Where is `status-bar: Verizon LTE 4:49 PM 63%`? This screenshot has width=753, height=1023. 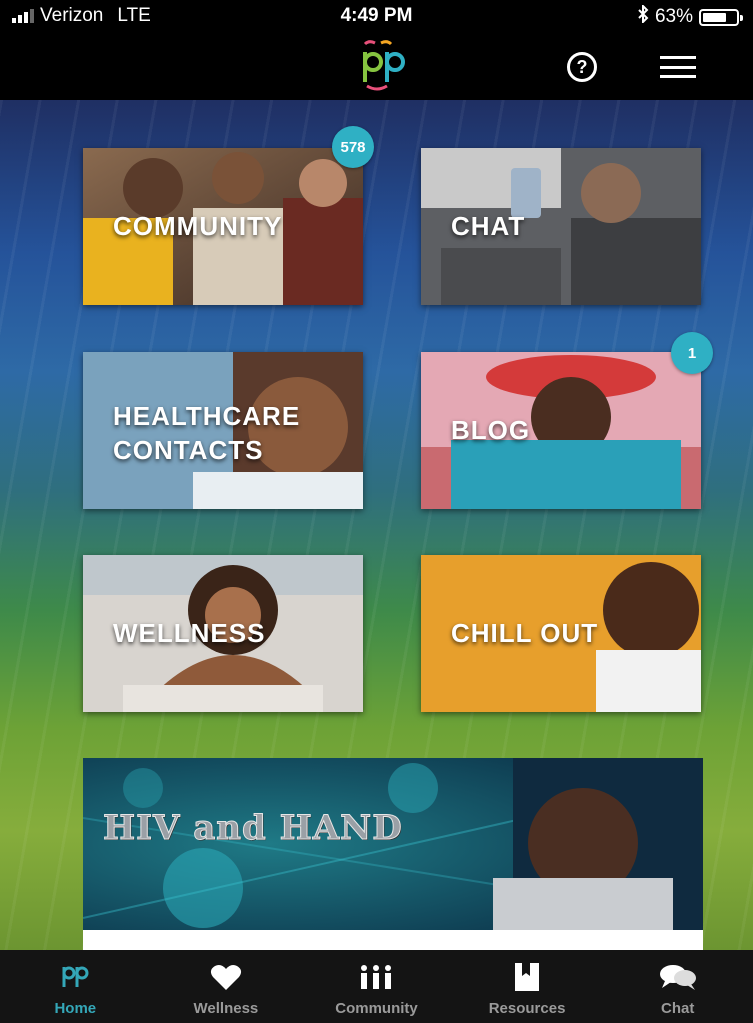
status-bar: Verizon LTE 4:49 PM 63% is located at coordinates (376, 16).